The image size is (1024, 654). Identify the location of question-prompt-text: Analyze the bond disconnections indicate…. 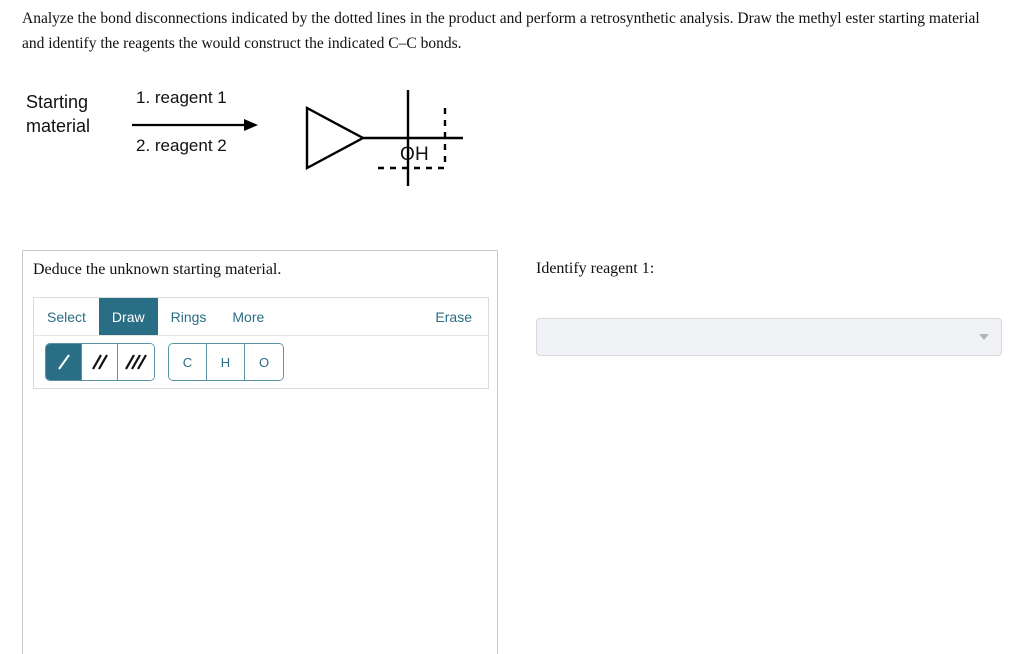
(501, 31).